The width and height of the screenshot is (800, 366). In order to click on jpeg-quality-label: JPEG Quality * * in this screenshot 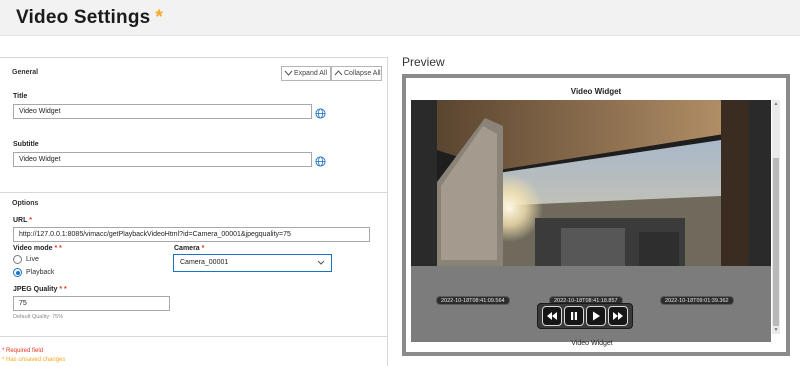, I will do `click(40, 289)`.